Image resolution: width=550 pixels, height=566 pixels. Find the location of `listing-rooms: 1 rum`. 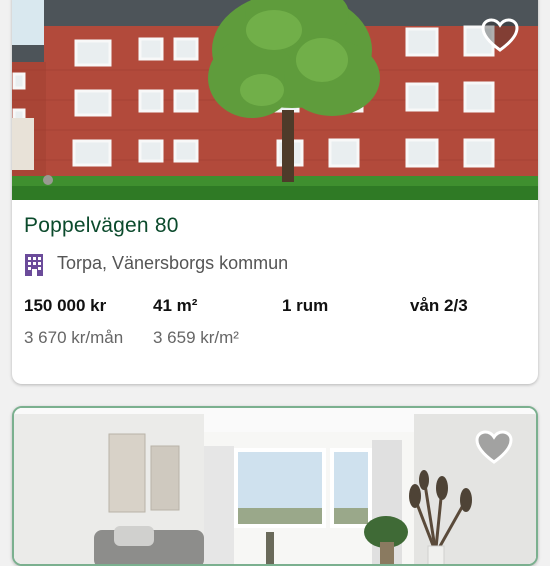

listing-rooms: 1 rum is located at coordinates (305, 305).